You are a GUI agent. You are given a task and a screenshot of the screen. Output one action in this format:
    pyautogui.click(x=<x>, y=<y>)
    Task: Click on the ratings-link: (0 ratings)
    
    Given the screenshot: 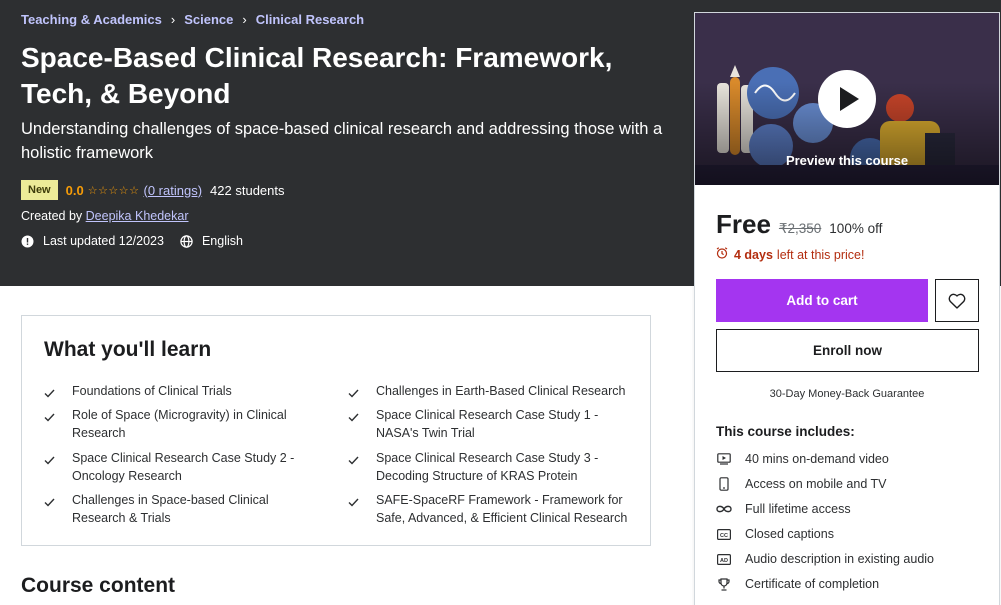 What is the action you would take?
    pyautogui.click(x=173, y=190)
    